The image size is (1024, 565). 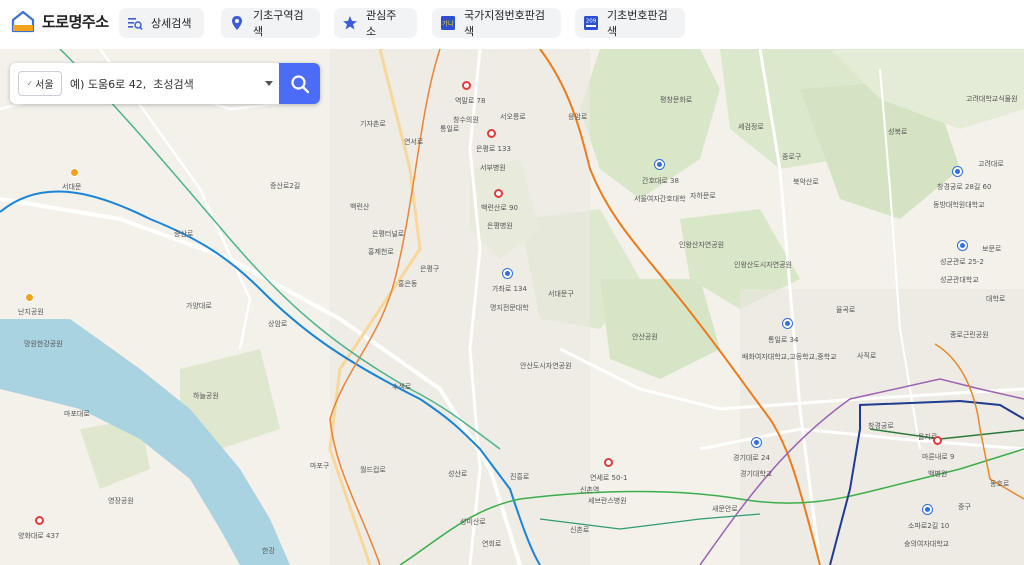 I want to click on poi-label: 새문안로, so click(x=725, y=509).